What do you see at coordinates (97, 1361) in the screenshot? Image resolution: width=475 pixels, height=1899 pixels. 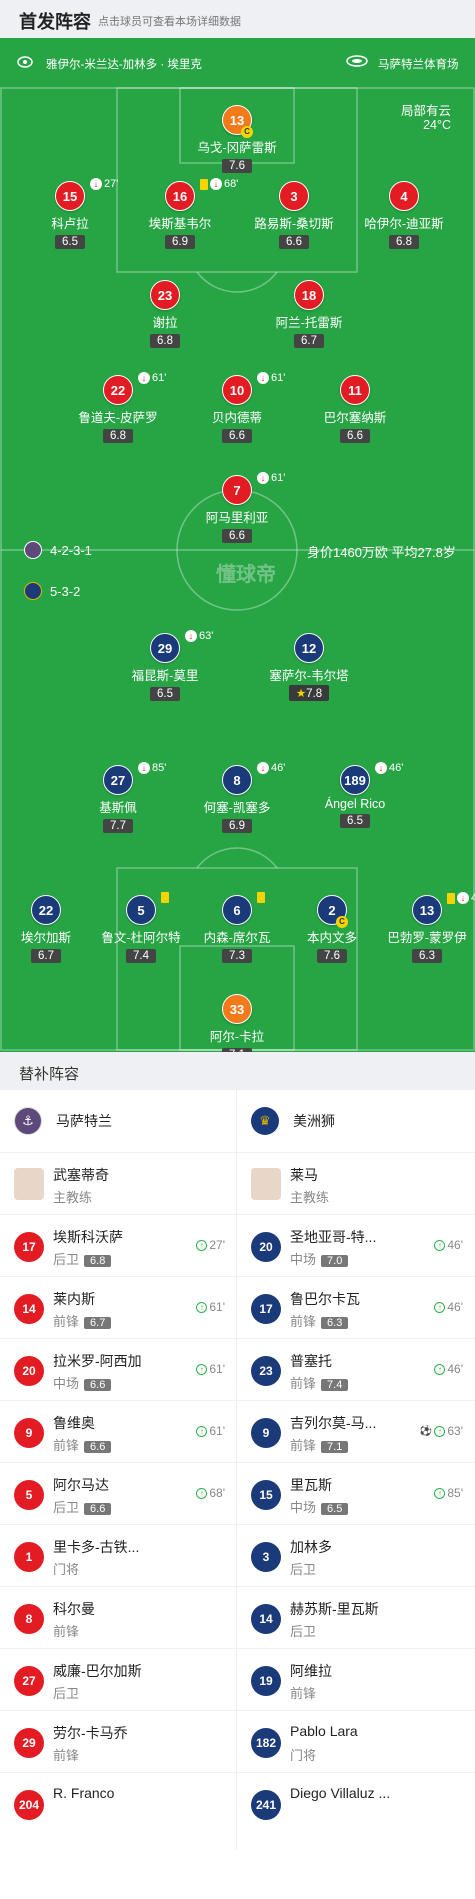 I see `sub-name: 拉米罗-阿西加` at bounding box center [97, 1361].